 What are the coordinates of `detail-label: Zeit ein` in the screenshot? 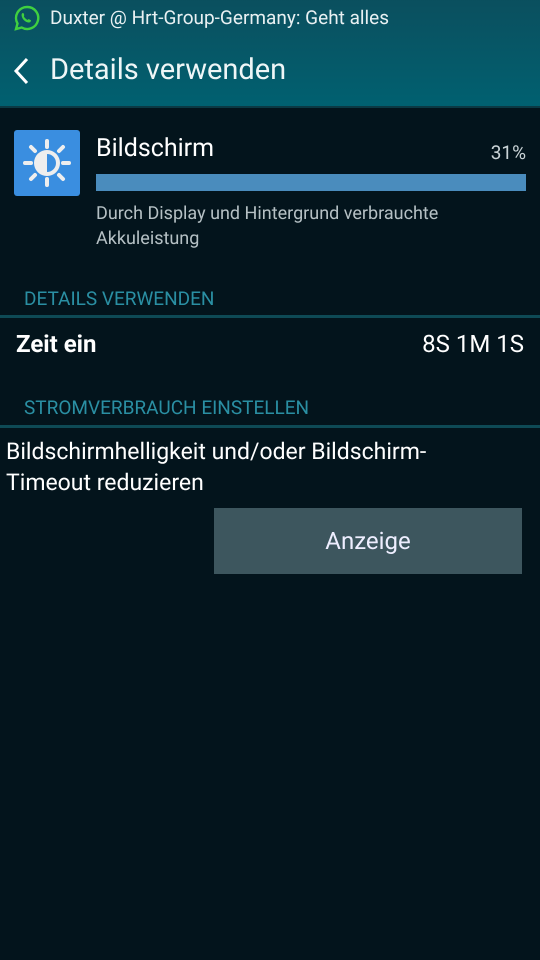 It's located at (56, 344).